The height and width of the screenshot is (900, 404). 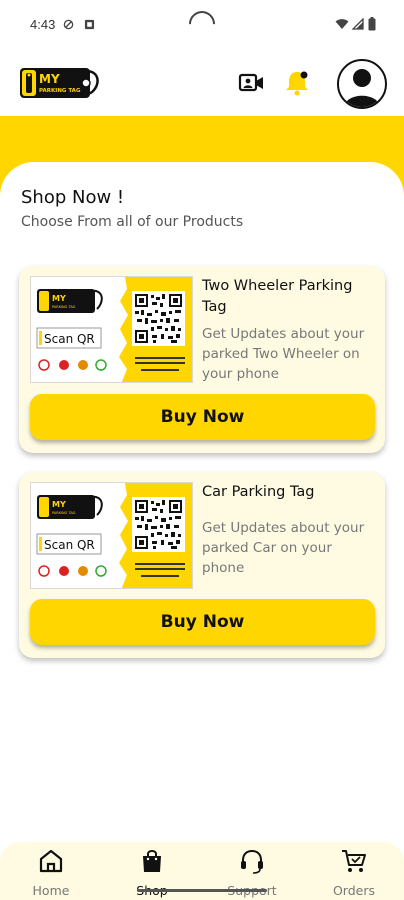 What do you see at coordinates (51, 861) in the screenshot?
I see `home-icon` at bounding box center [51, 861].